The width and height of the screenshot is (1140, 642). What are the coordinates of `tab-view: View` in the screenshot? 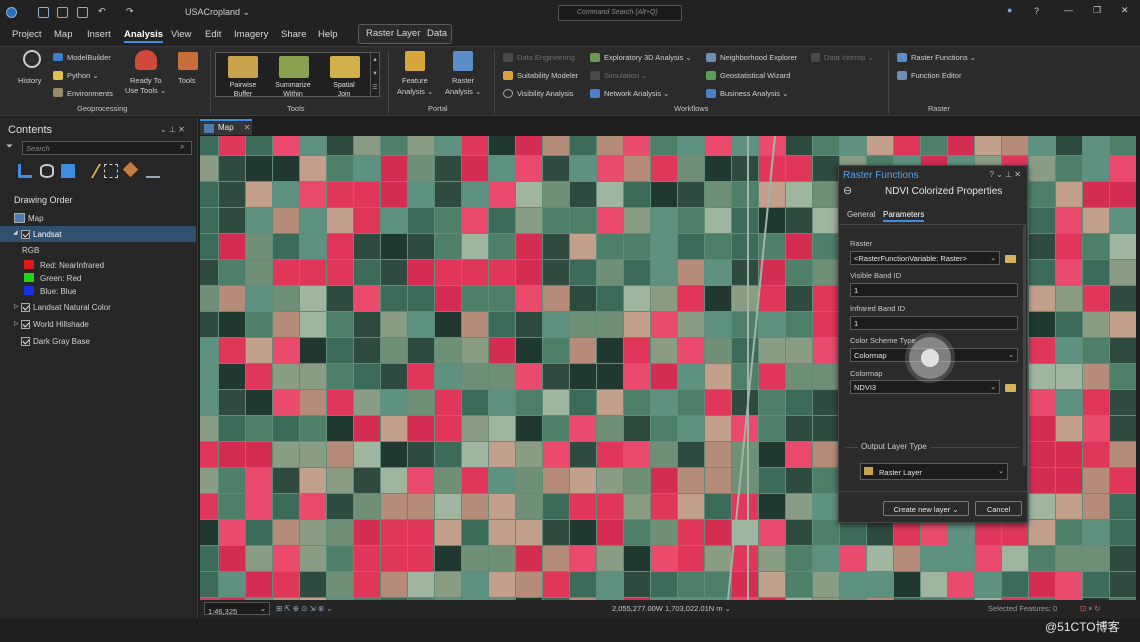 It's located at (181, 34).